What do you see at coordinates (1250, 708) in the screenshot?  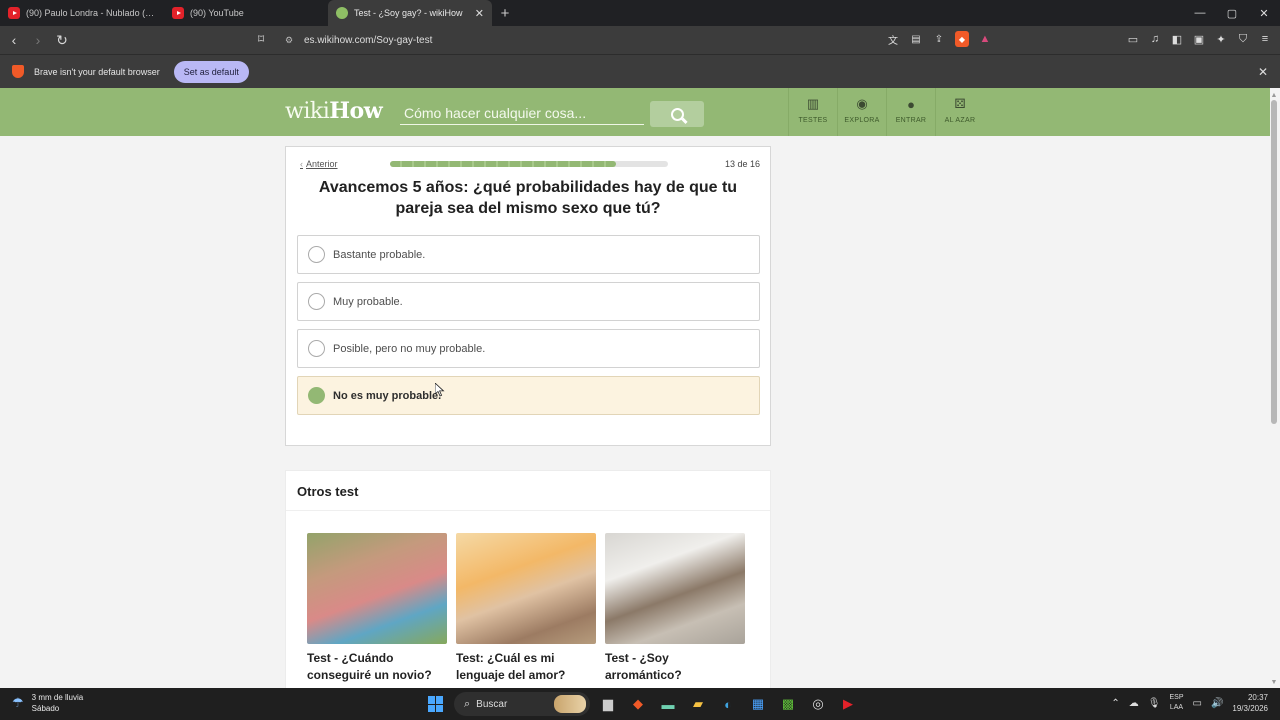 I see `clock-date: 19/3/2026` at bounding box center [1250, 708].